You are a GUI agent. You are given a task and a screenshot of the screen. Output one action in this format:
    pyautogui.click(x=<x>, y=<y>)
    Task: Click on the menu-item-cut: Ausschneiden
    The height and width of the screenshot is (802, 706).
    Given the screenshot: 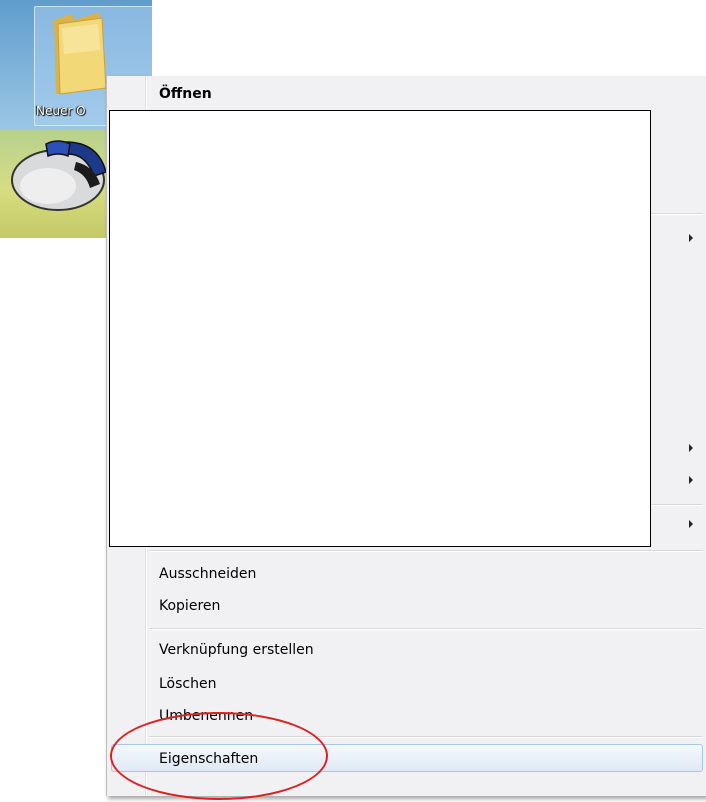 What is the action you would take?
    pyautogui.click(x=406, y=574)
    